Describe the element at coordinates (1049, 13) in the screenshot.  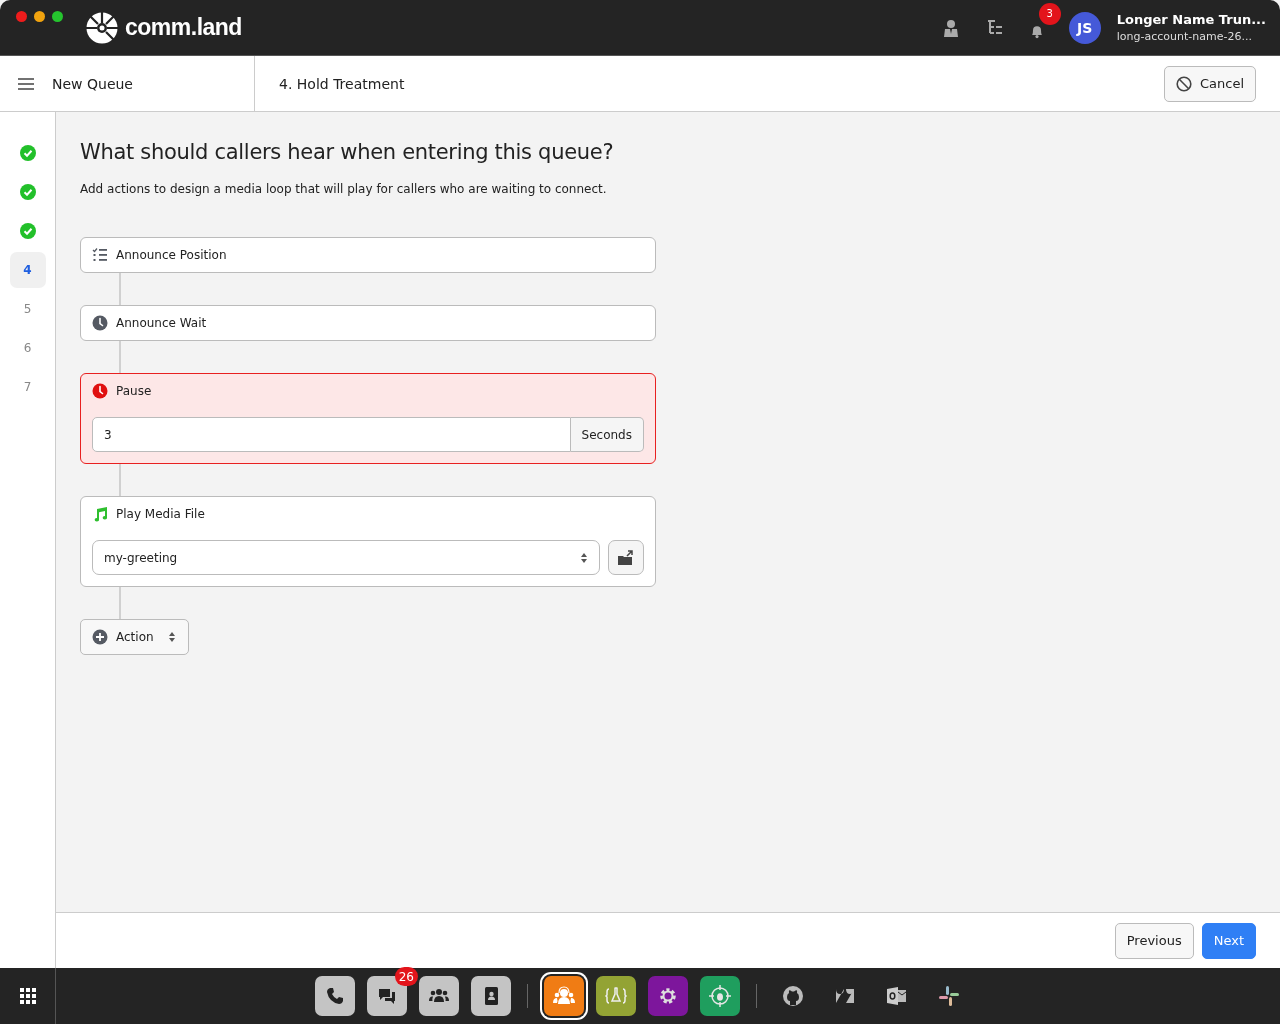
I see `notification-badge: 3` at that location.